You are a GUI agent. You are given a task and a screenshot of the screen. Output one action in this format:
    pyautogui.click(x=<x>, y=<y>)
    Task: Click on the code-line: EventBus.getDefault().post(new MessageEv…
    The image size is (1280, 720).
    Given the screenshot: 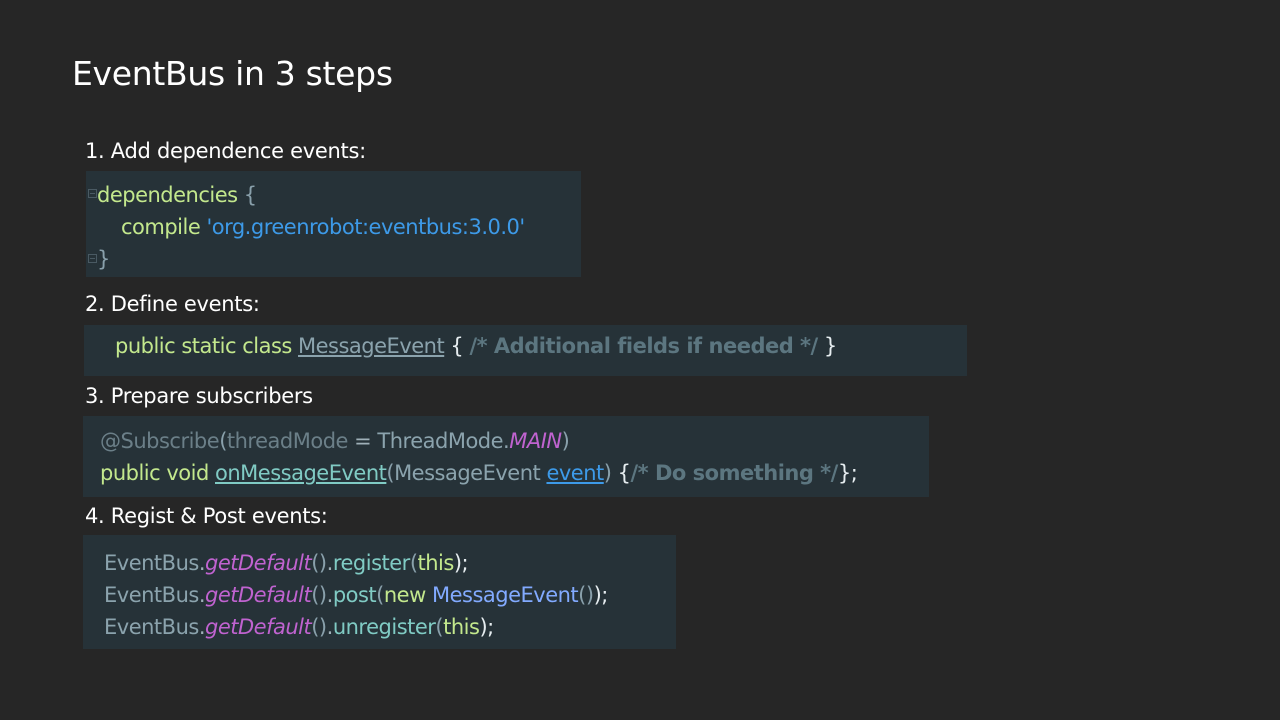 What is the action you would take?
    pyautogui.click(x=356, y=595)
    